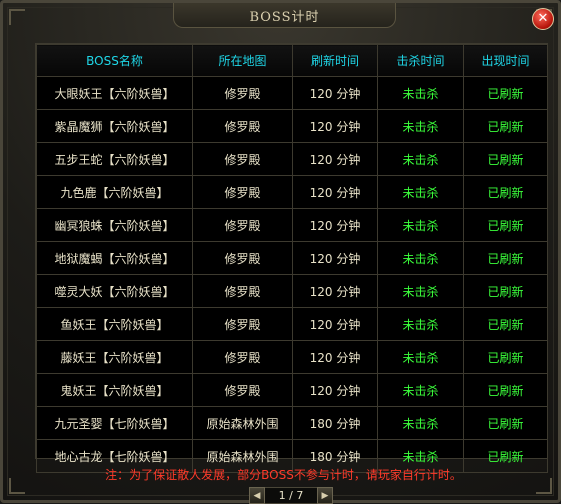 Image resolution: width=561 pixels, height=504 pixels. I want to click on boss-name: 噬灵大妖【六阶妖兽】, so click(114, 291).